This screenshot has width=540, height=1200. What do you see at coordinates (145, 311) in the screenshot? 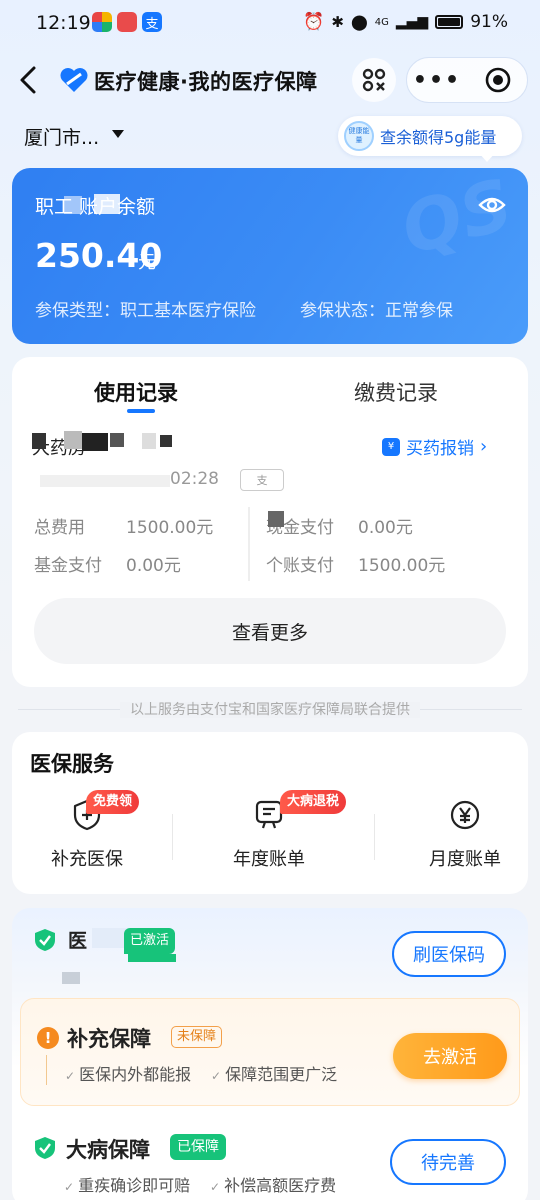
I see `insurance-type: 参保类型：职工基本医疗保险` at bounding box center [145, 311].